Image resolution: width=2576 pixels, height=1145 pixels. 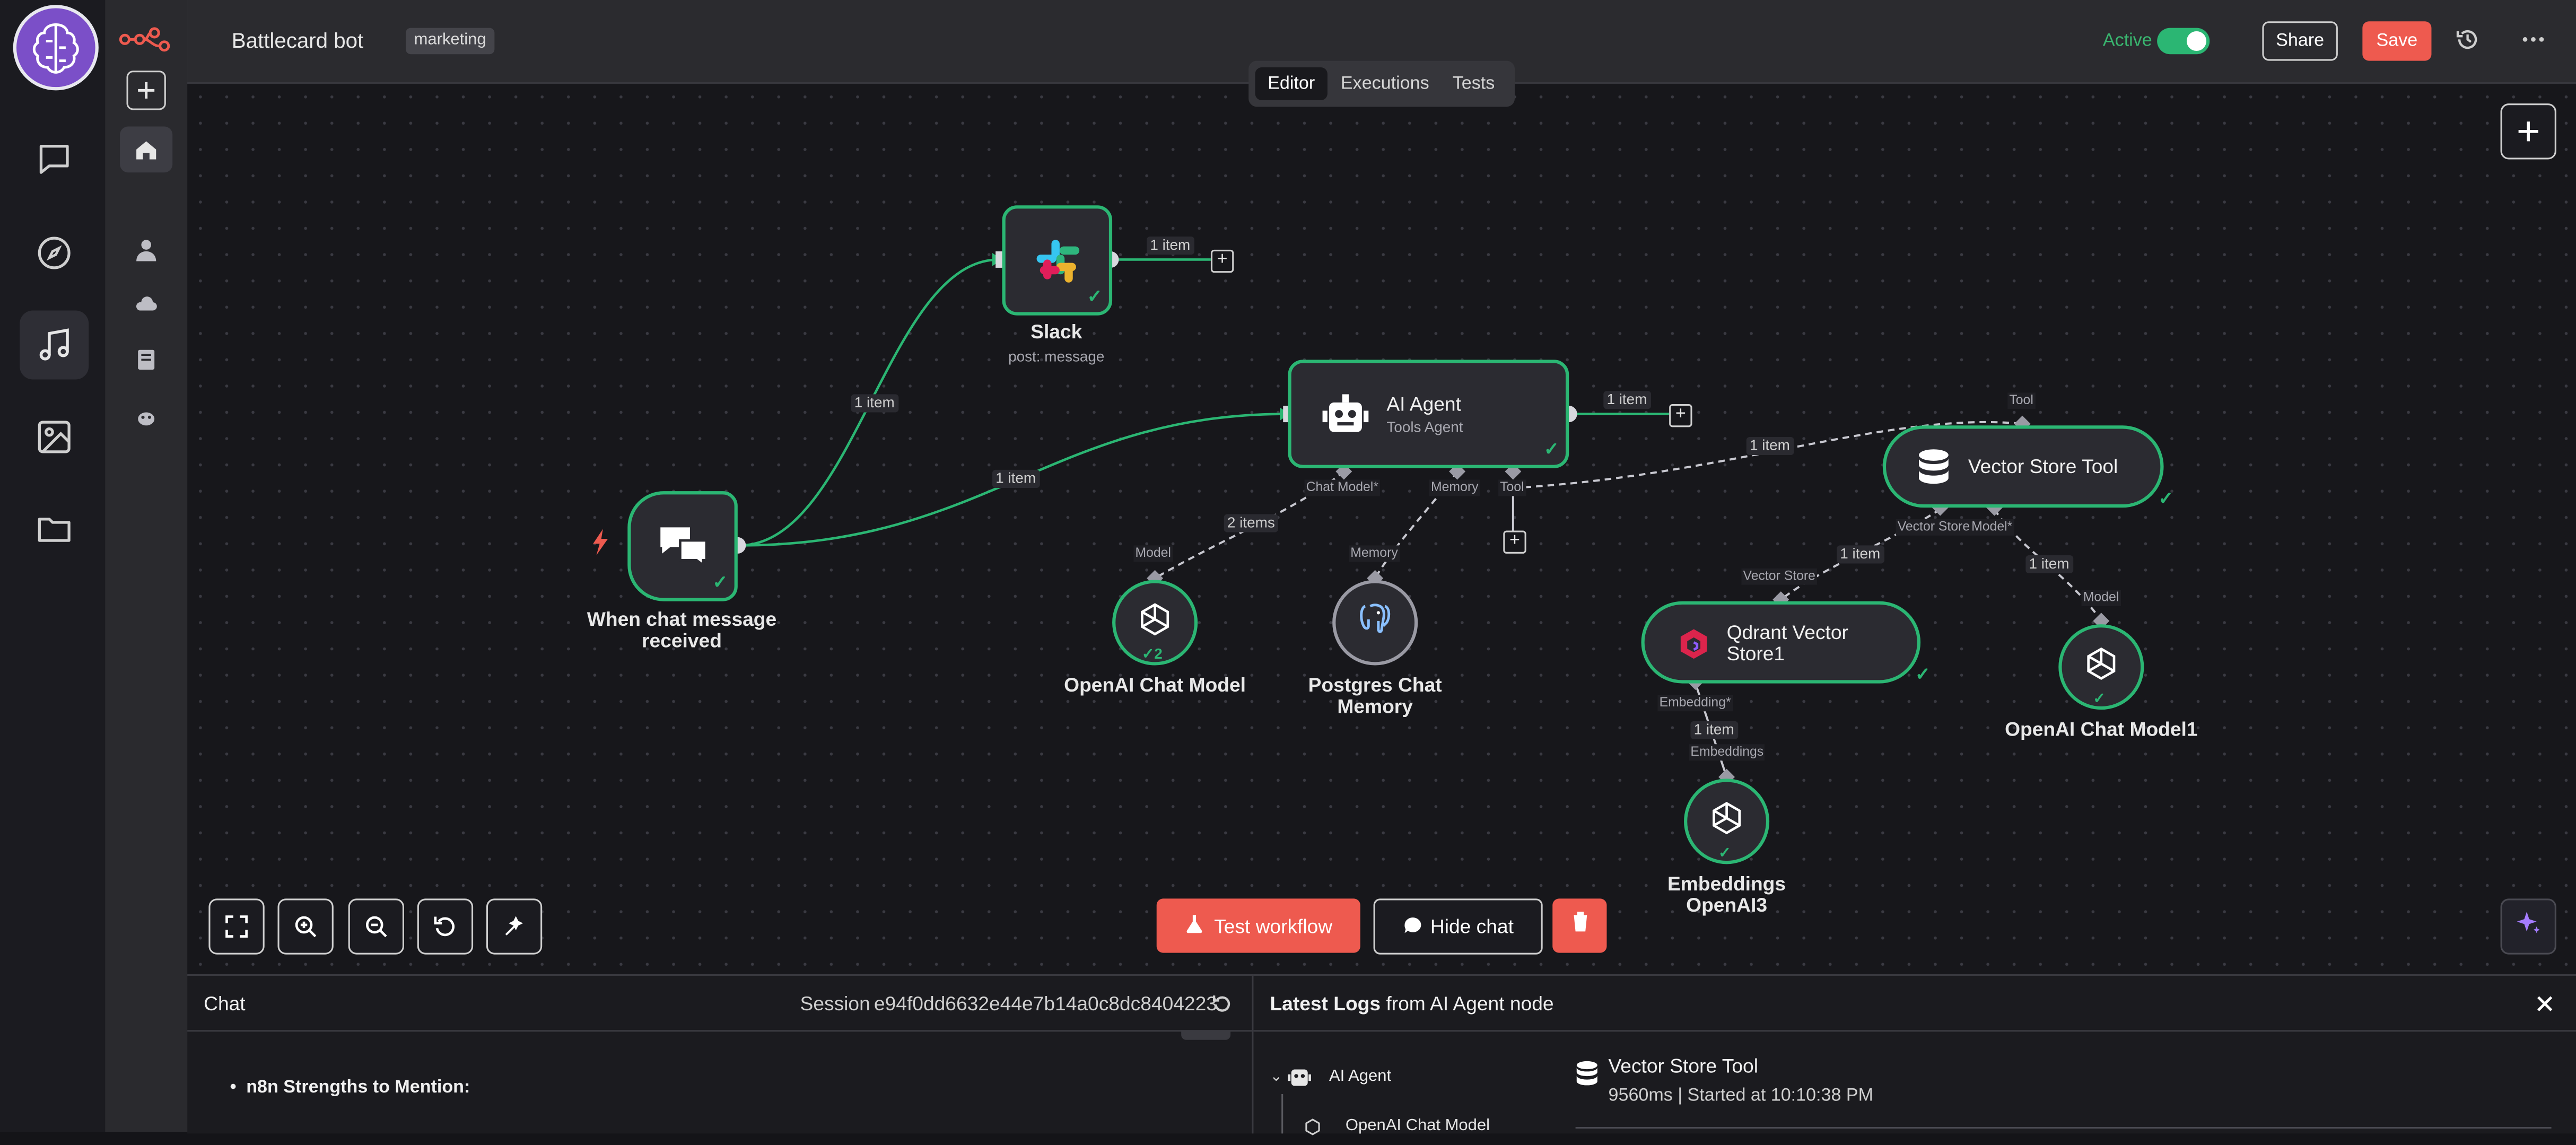 What do you see at coordinates (1423, 404) in the screenshot?
I see `ai-agent-label: AI Agent` at bounding box center [1423, 404].